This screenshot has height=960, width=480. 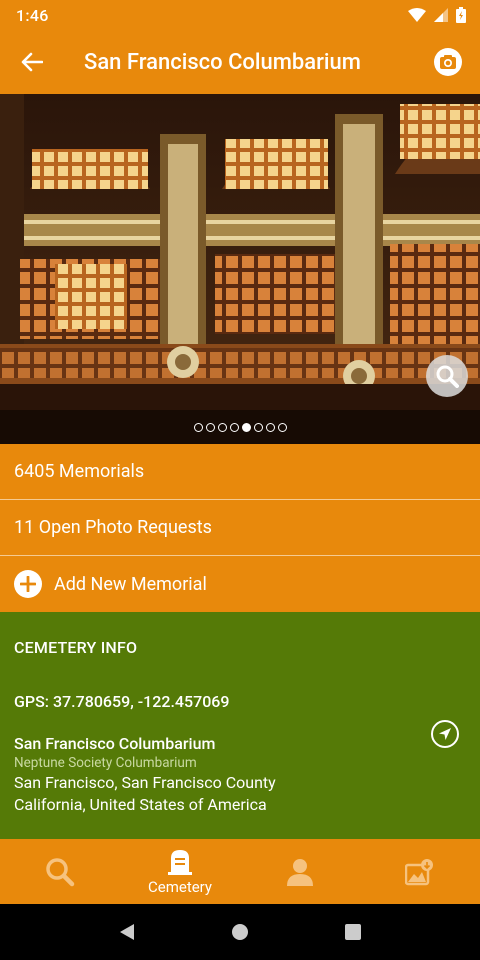 I want to click on photo-requests-row: 11 Open Photo Requests, so click(x=240, y=528).